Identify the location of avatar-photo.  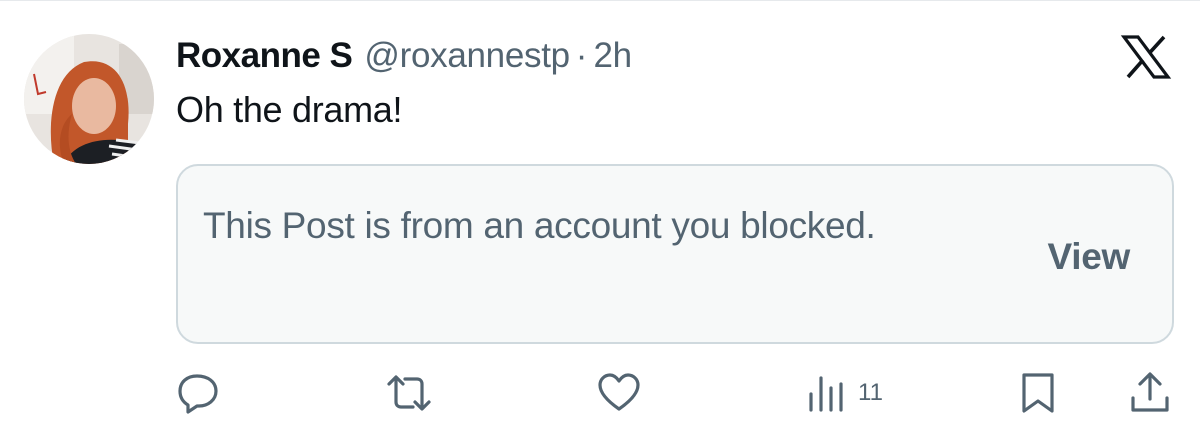
(89, 99).